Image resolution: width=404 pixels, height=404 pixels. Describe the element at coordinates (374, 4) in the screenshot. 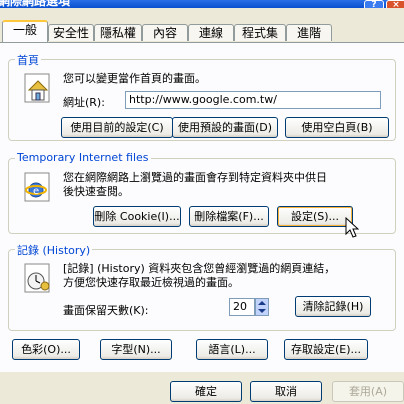

I see `help-button: ?` at that location.